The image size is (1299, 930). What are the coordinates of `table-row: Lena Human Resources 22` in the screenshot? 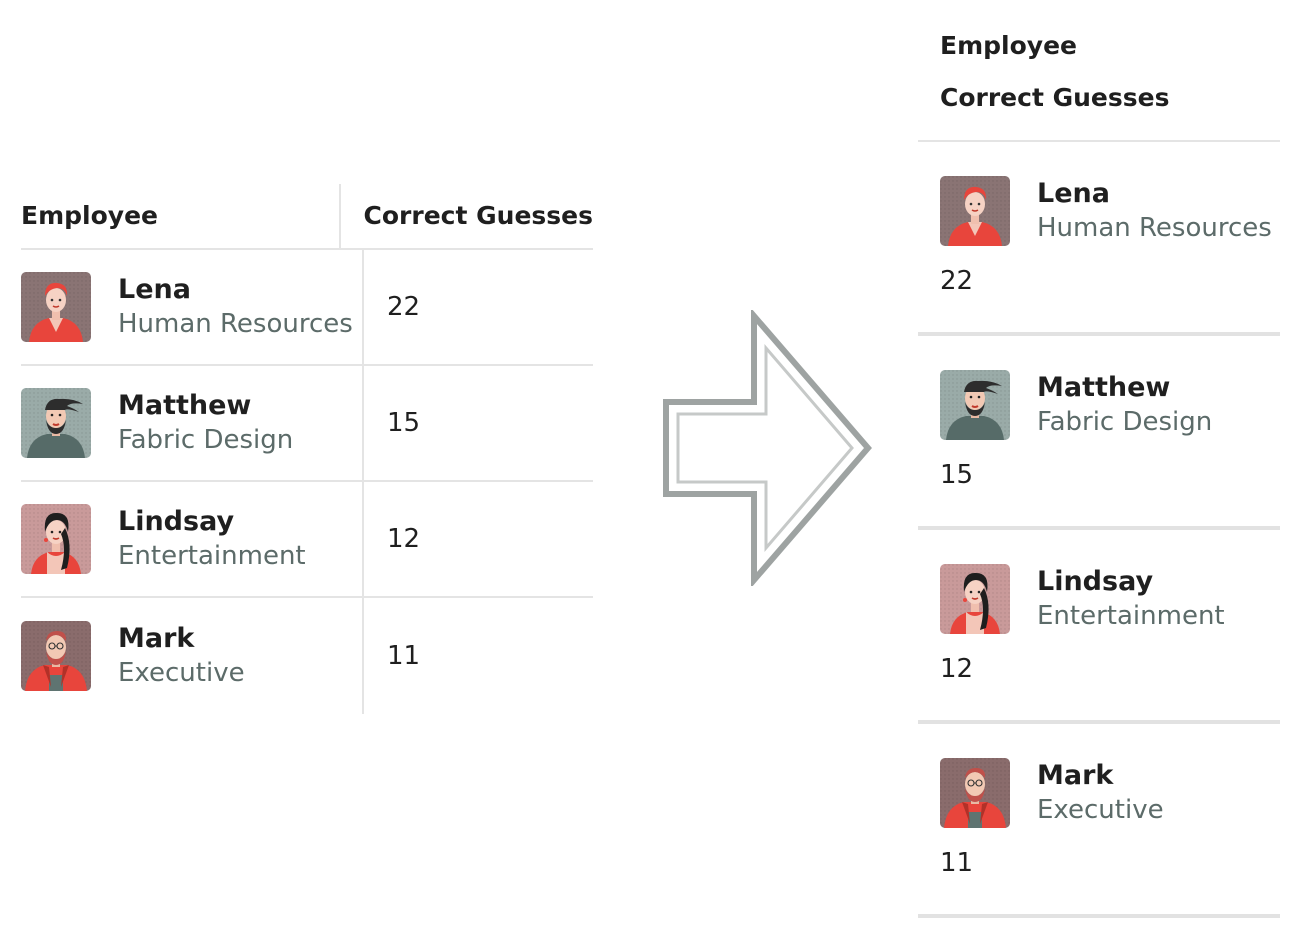 It's located at (307, 308).